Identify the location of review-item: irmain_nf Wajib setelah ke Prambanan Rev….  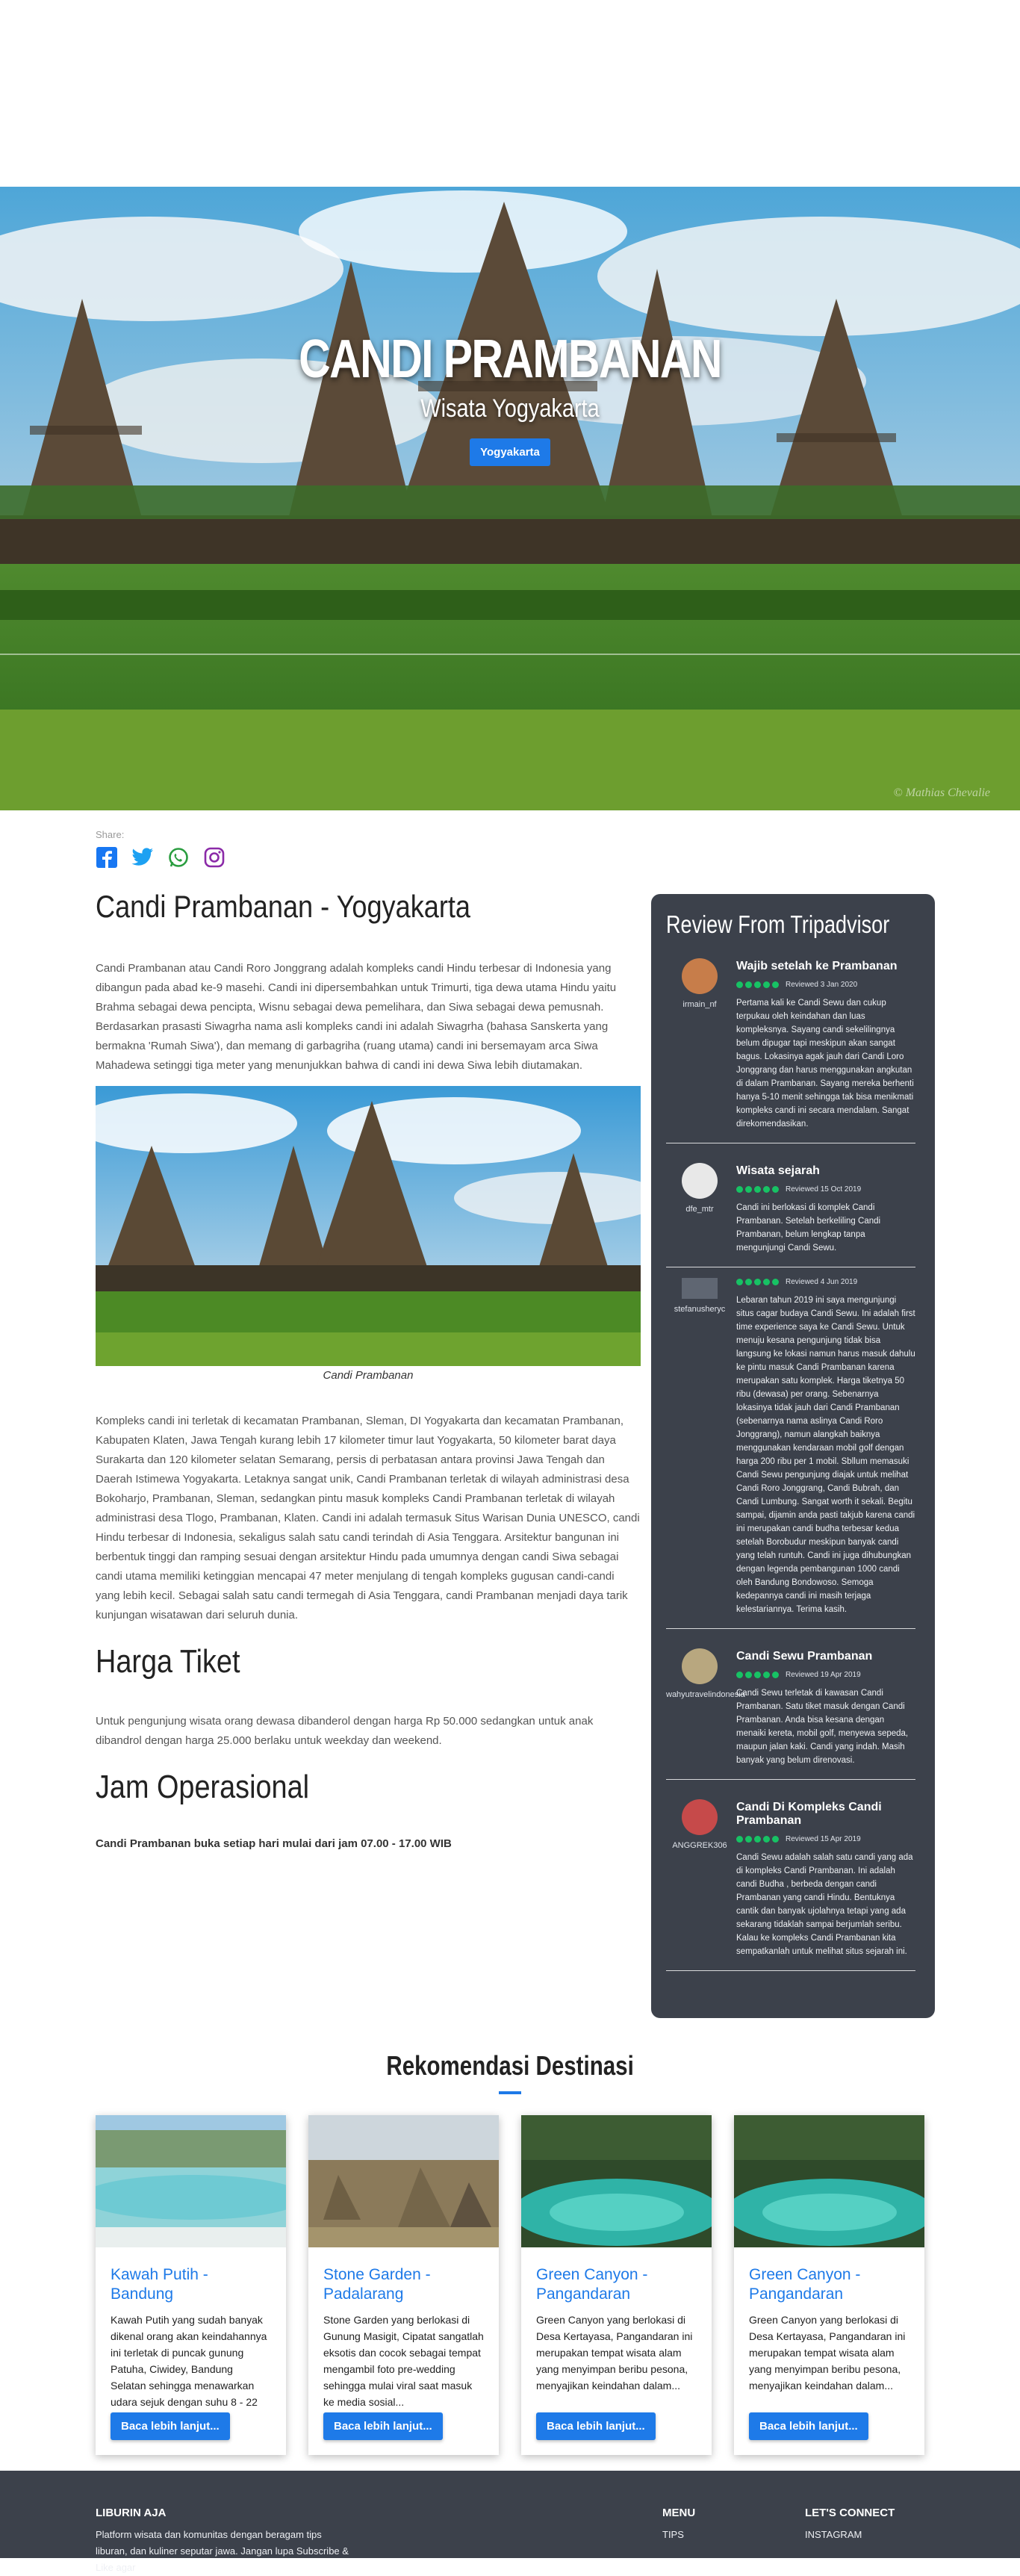
(790, 1041).